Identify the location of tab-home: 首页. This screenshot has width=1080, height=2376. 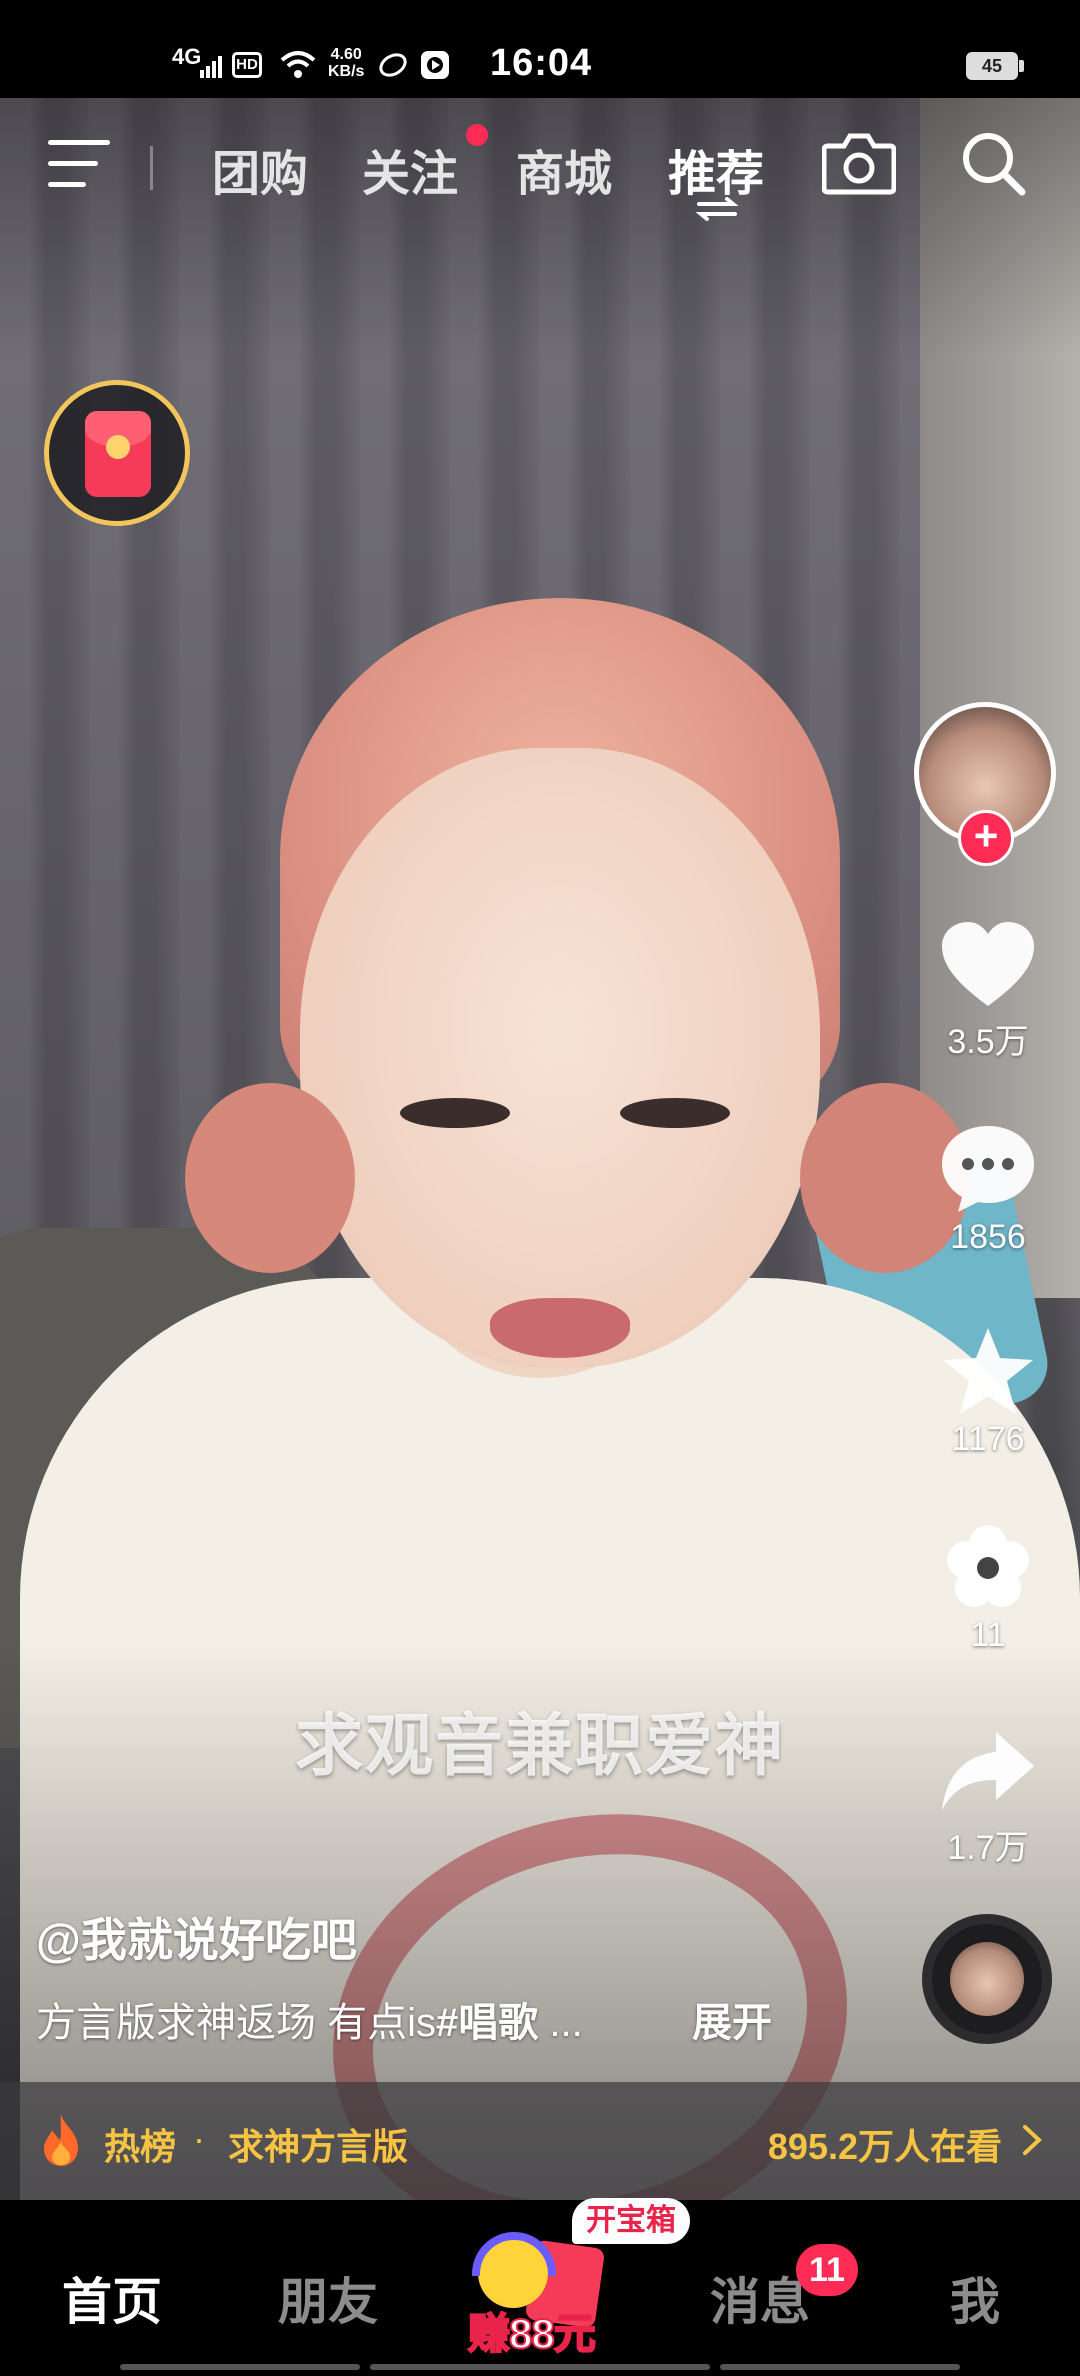
(112, 2298).